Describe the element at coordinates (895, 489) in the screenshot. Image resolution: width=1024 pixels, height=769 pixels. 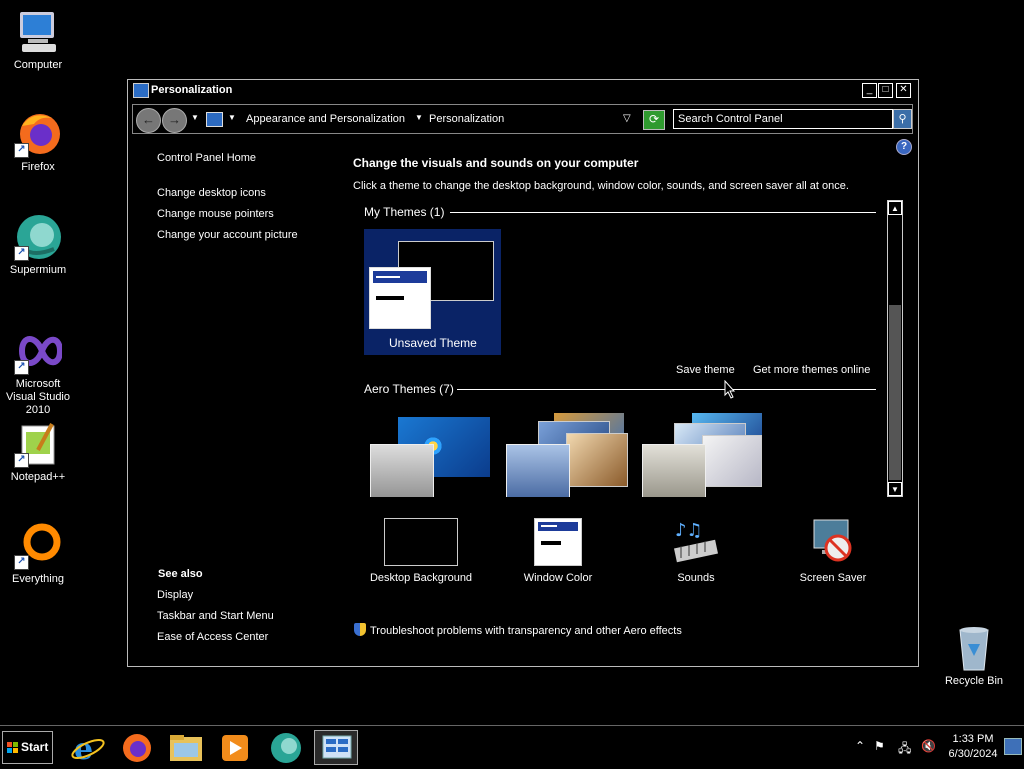
I see `scroll-down-button: ▼` at that location.